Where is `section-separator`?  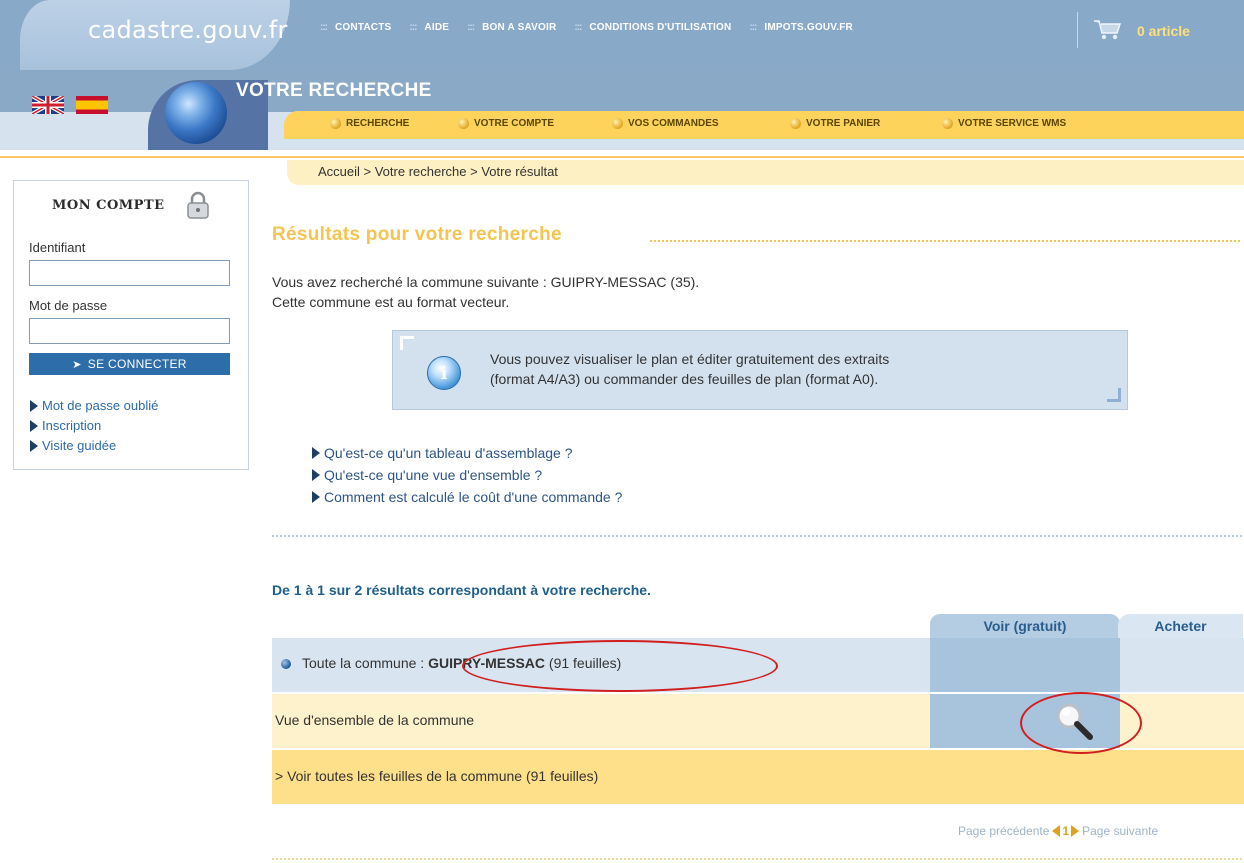 section-separator is located at coordinates (757, 536).